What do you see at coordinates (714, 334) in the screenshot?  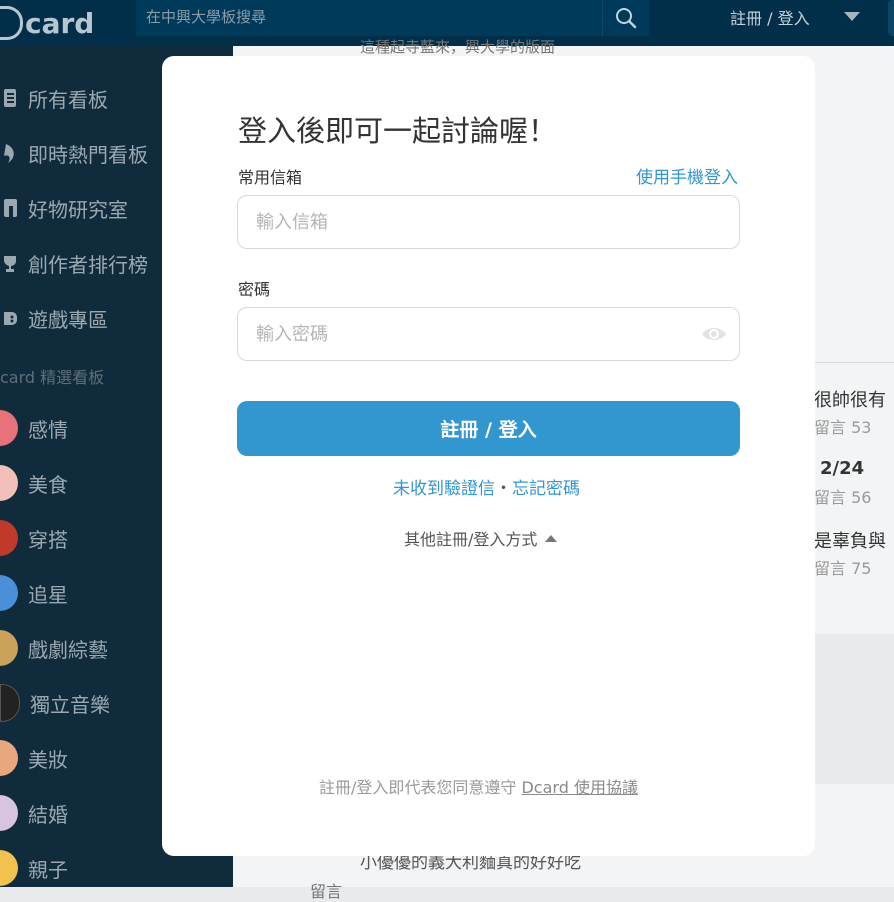 I see `eye-icon` at bounding box center [714, 334].